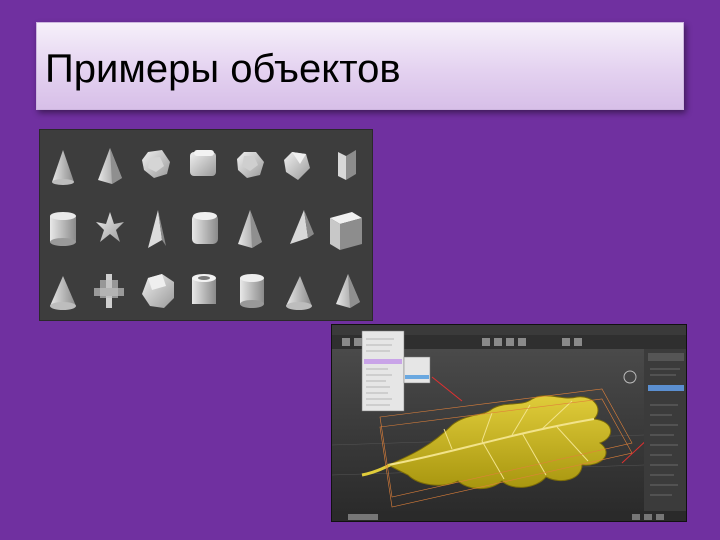  I want to click on command-panel, so click(665, 430).